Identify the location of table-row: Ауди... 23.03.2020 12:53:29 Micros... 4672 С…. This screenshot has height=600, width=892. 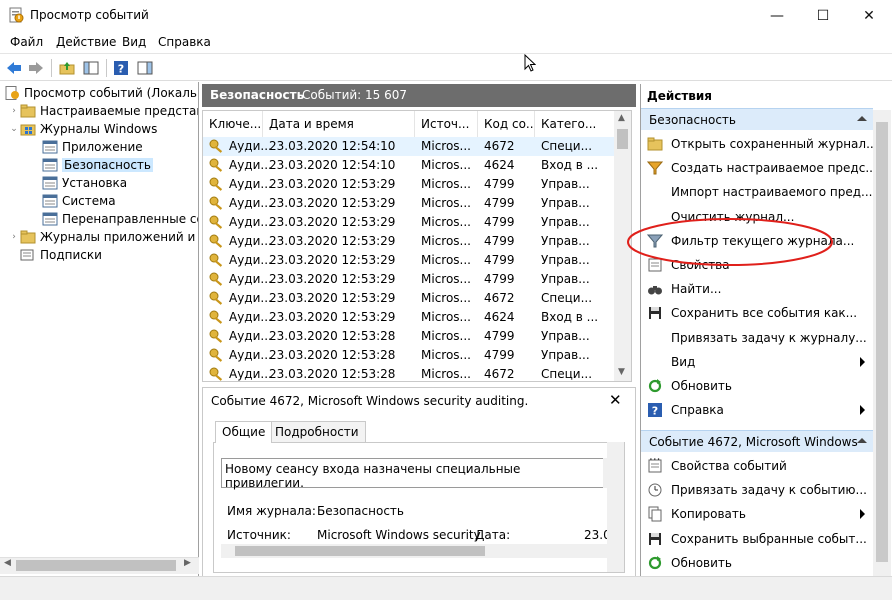
(409, 298).